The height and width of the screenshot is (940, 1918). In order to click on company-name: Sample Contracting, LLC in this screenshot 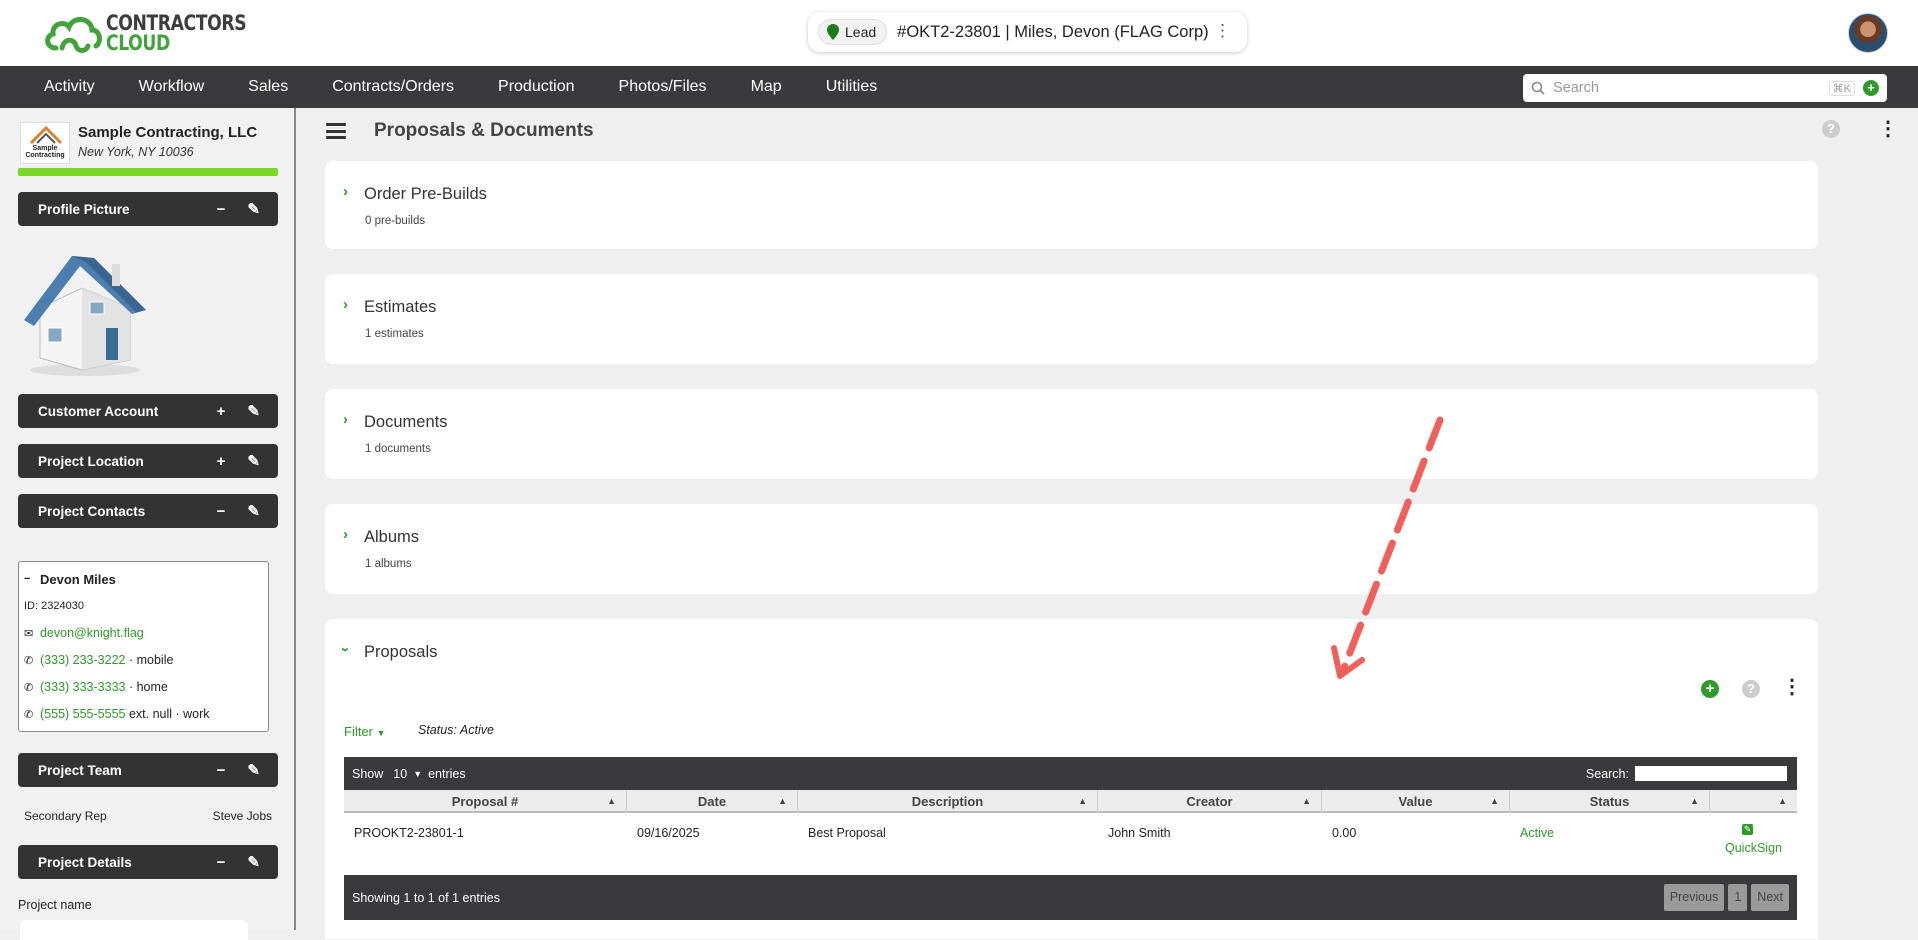, I will do `click(168, 132)`.